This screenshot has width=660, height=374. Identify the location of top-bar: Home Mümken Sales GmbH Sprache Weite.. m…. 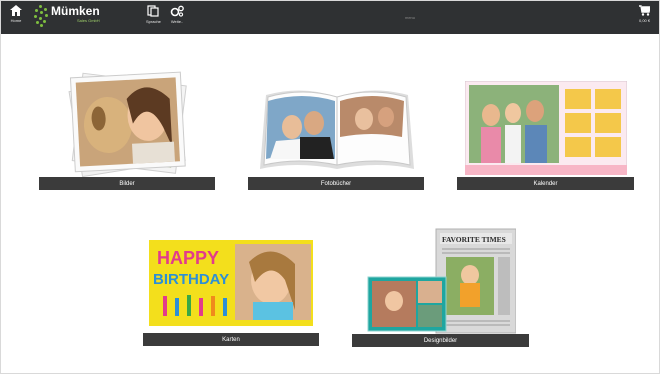
(330, 17).